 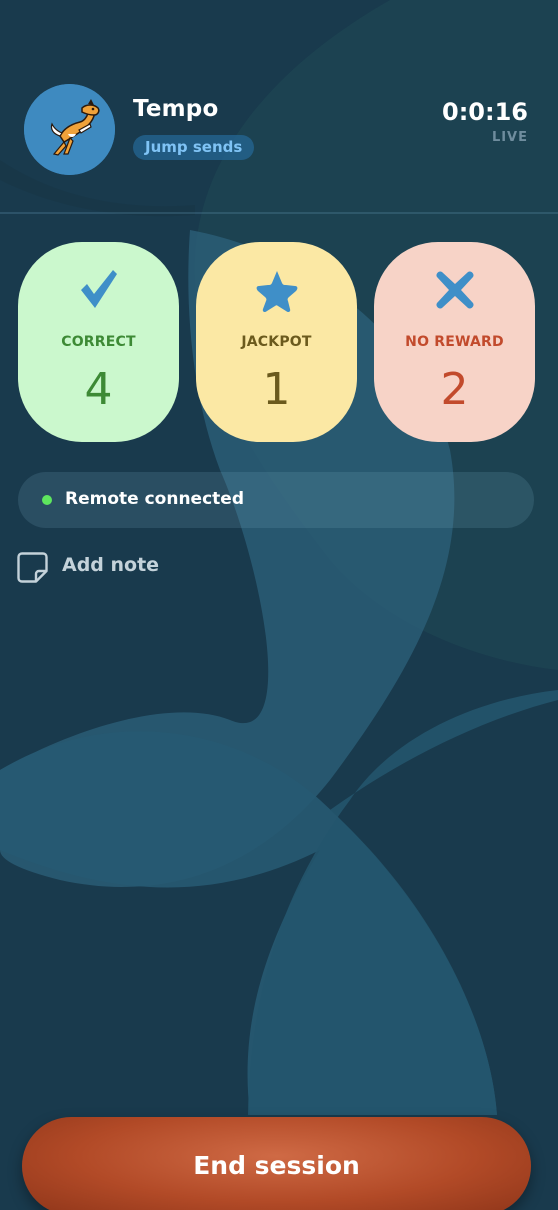 I want to click on check-icon, so click(x=99, y=290).